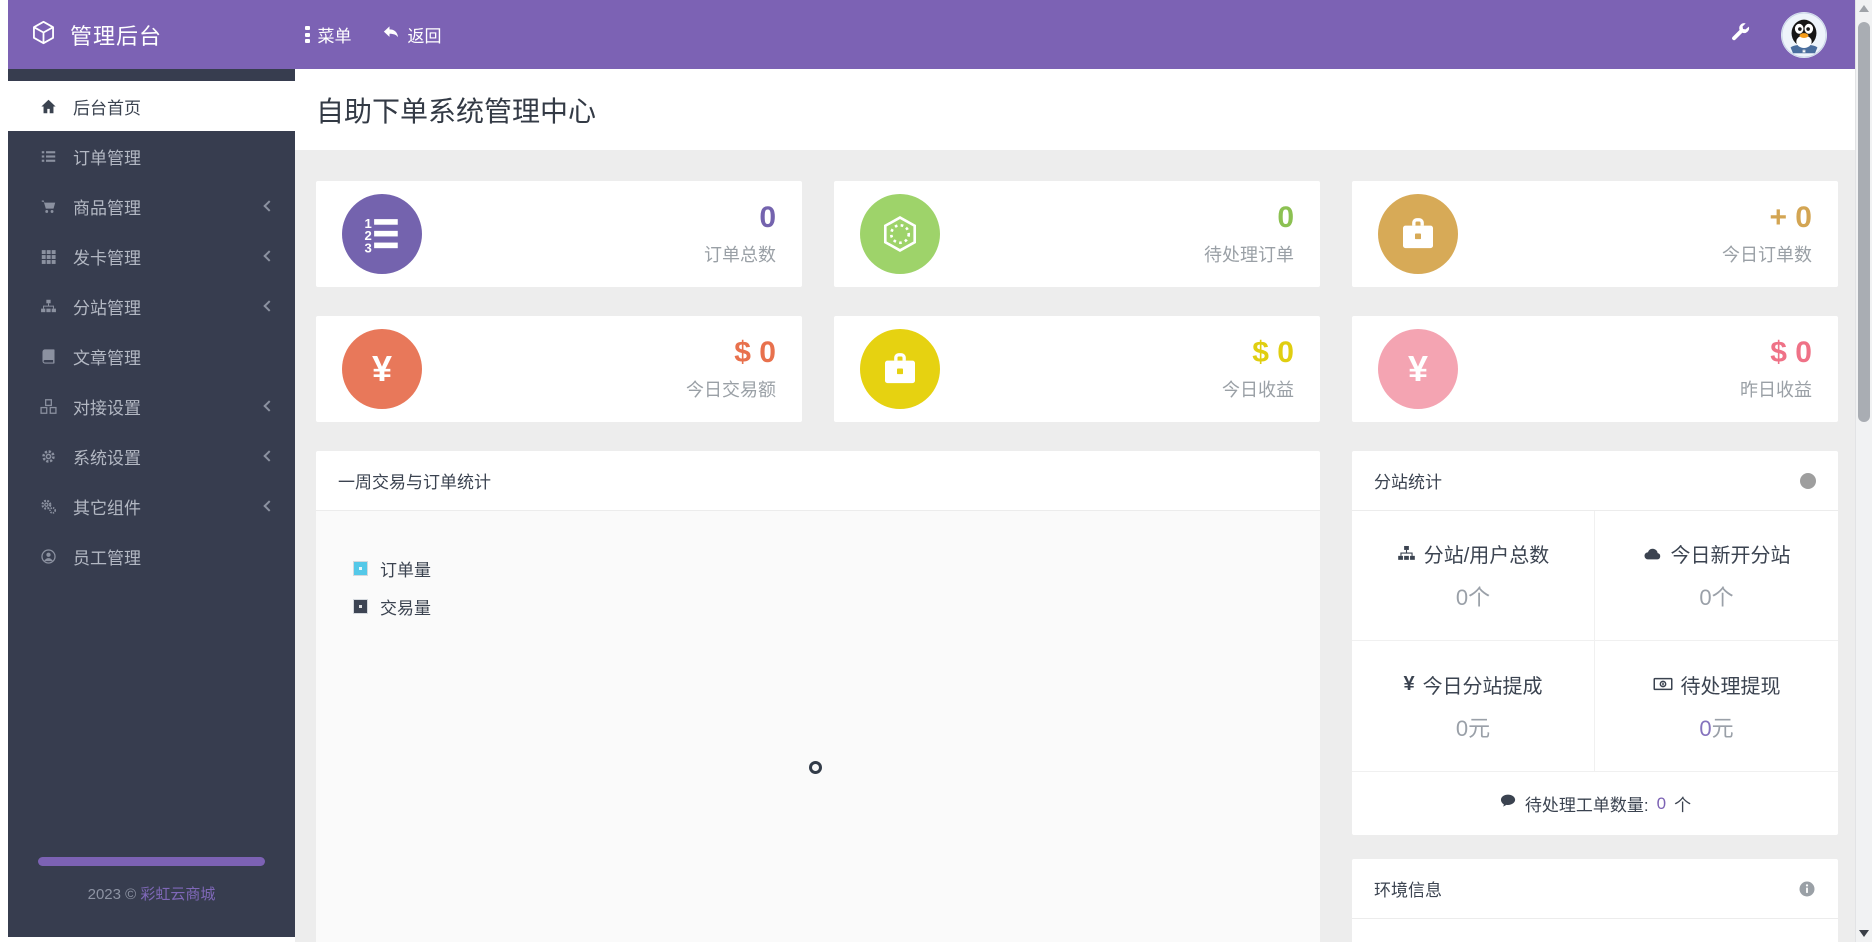 Image resolution: width=1872 pixels, height=942 pixels. What do you see at coordinates (740, 255) in the screenshot?
I see `stat-label: 订单总数` at bounding box center [740, 255].